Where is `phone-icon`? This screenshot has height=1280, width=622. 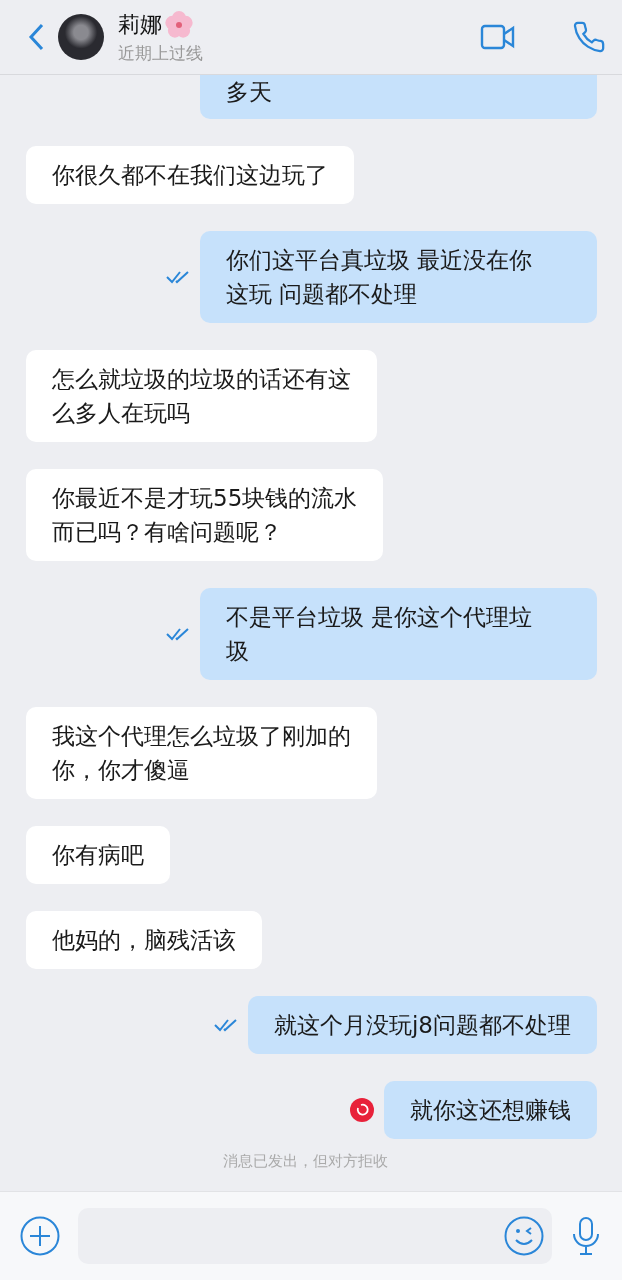
phone-icon is located at coordinates (589, 37).